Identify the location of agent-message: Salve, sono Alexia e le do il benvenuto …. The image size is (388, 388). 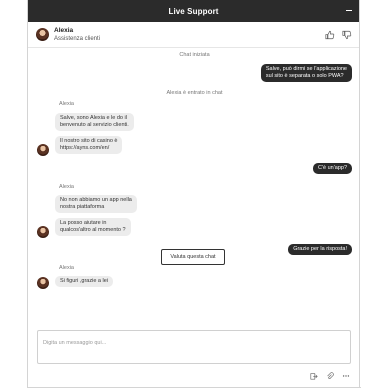
(94, 122).